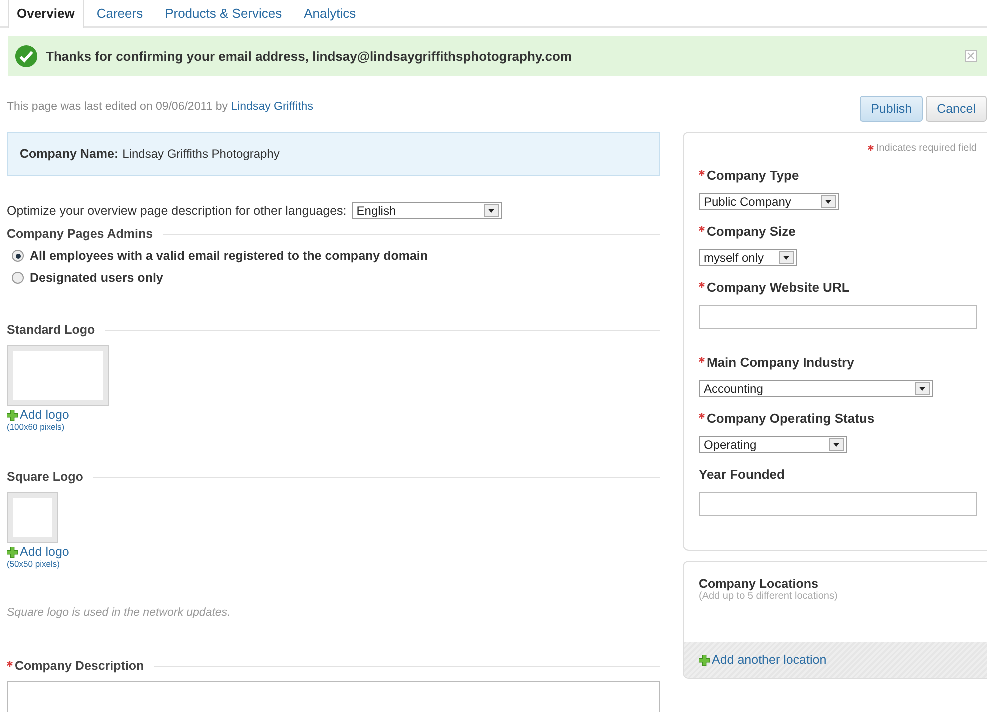  Describe the element at coordinates (272, 107) in the screenshot. I see `author-link: Lindsay Griffiths` at that location.